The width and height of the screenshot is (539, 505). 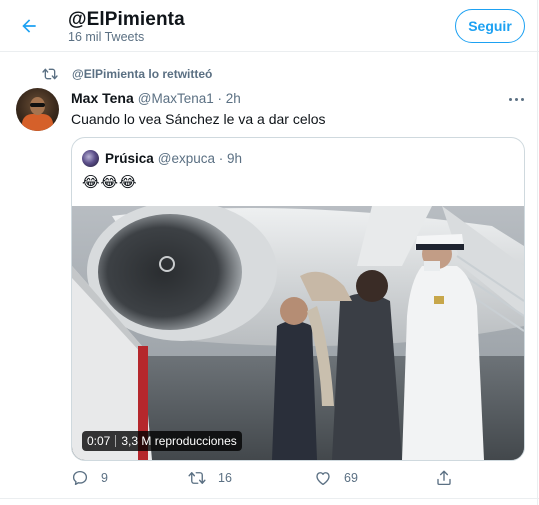 I want to click on quoted-tweet-text: 😂😂😂, so click(x=110, y=182).